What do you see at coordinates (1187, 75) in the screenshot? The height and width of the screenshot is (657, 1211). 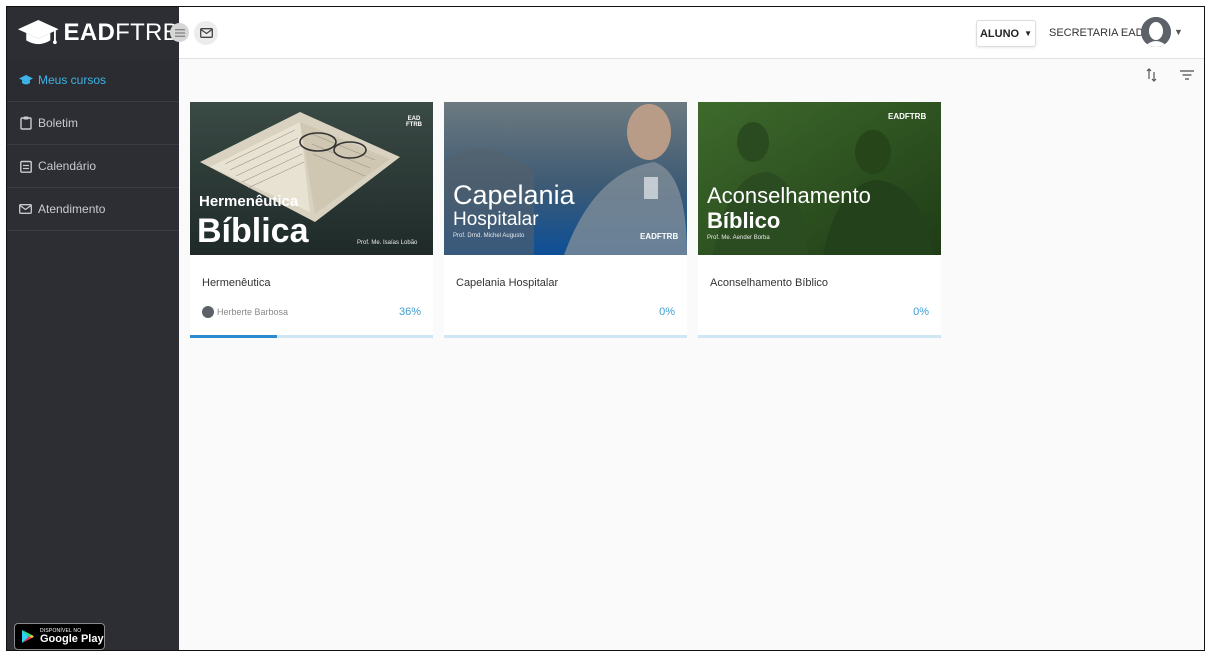 I see `filter-icon` at bounding box center [1187, 75].